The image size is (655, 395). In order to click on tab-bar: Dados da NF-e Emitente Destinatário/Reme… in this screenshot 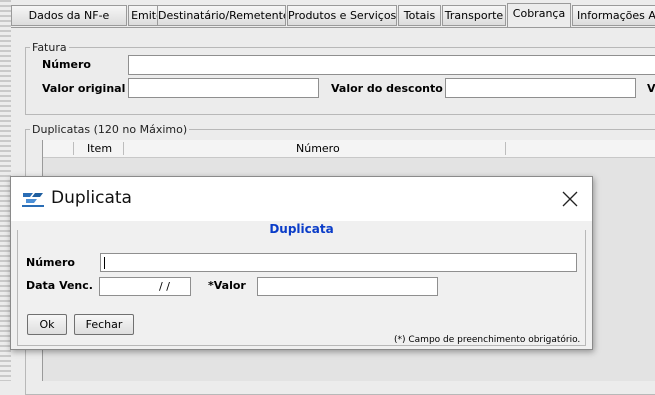, I will do `click(333, 14)`.